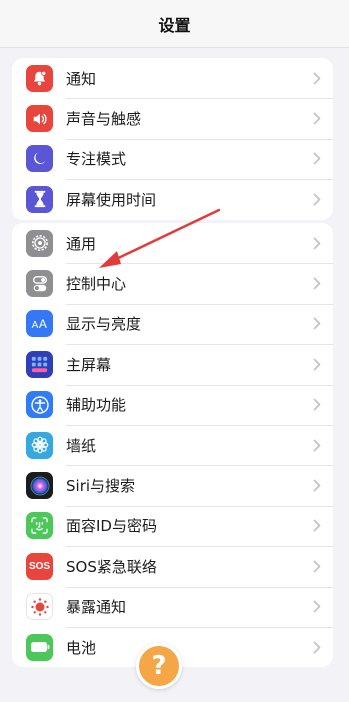 This screenshot has height=702, width=349. What do you see at coordinates (172, 118) in the screenshot?
I see `row-sounds-haptics: 声音与触感` at bounding box center [172, 118].